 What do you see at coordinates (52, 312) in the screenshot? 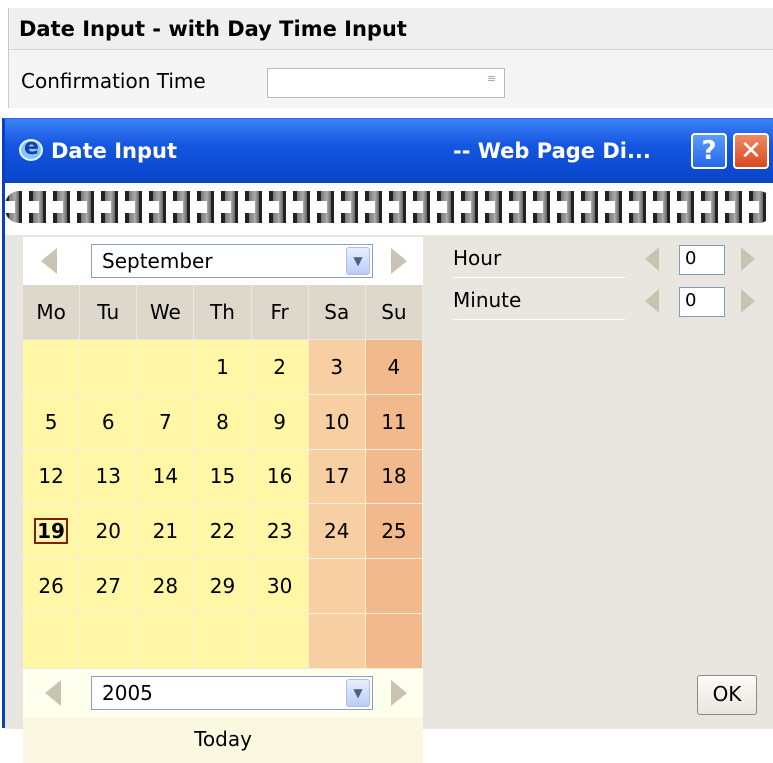
I see `weekday-header: Mo` at bounding box center [52, 312].